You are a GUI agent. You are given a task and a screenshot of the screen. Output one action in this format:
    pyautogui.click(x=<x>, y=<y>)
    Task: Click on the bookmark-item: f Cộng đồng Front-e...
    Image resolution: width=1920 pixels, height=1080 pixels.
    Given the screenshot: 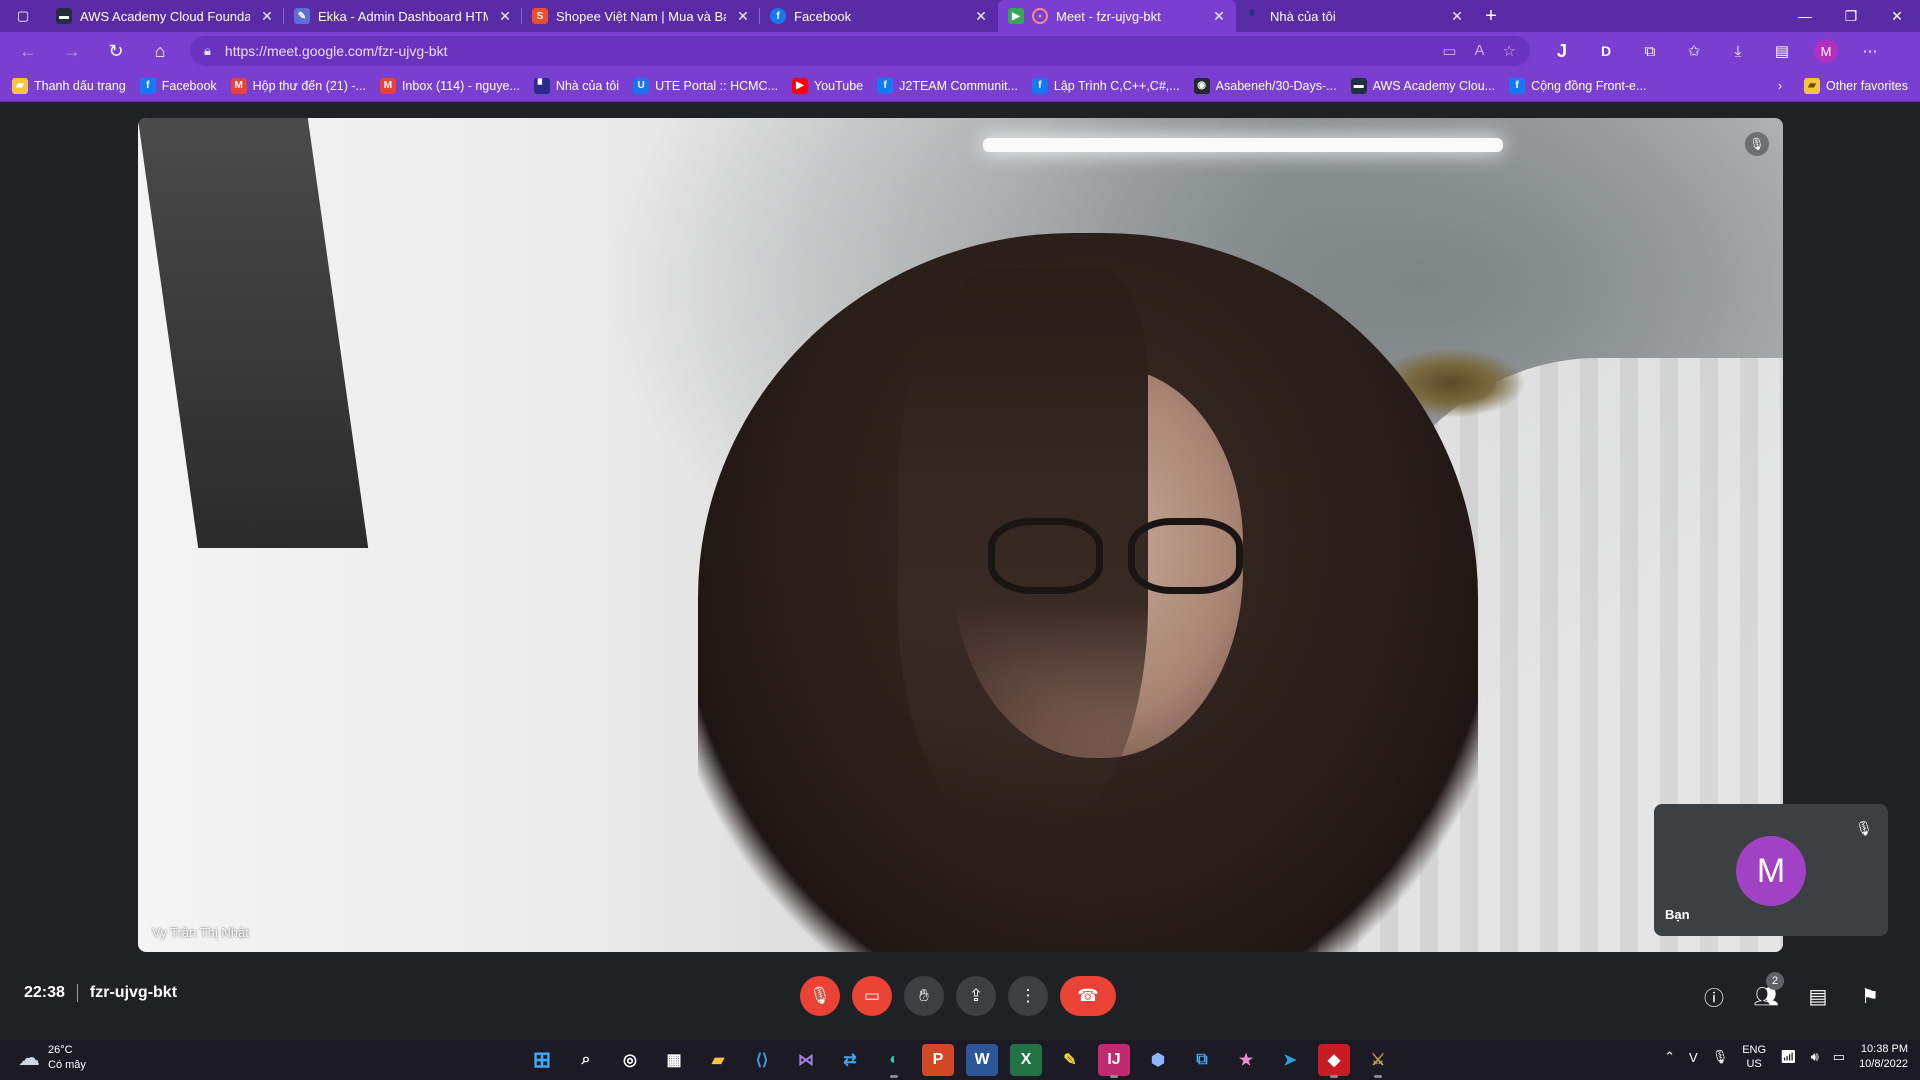 What is the action you would take?
    pyautogui.click(x=1577, y=85)
    